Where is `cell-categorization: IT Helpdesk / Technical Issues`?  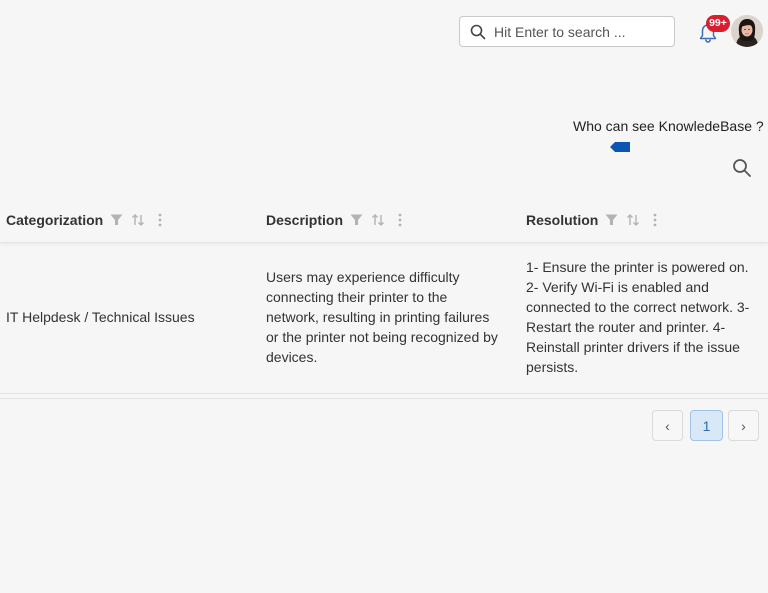
cell-categorization: IT Helpdesk / Technical Issues is located at coordinates (100, 317).